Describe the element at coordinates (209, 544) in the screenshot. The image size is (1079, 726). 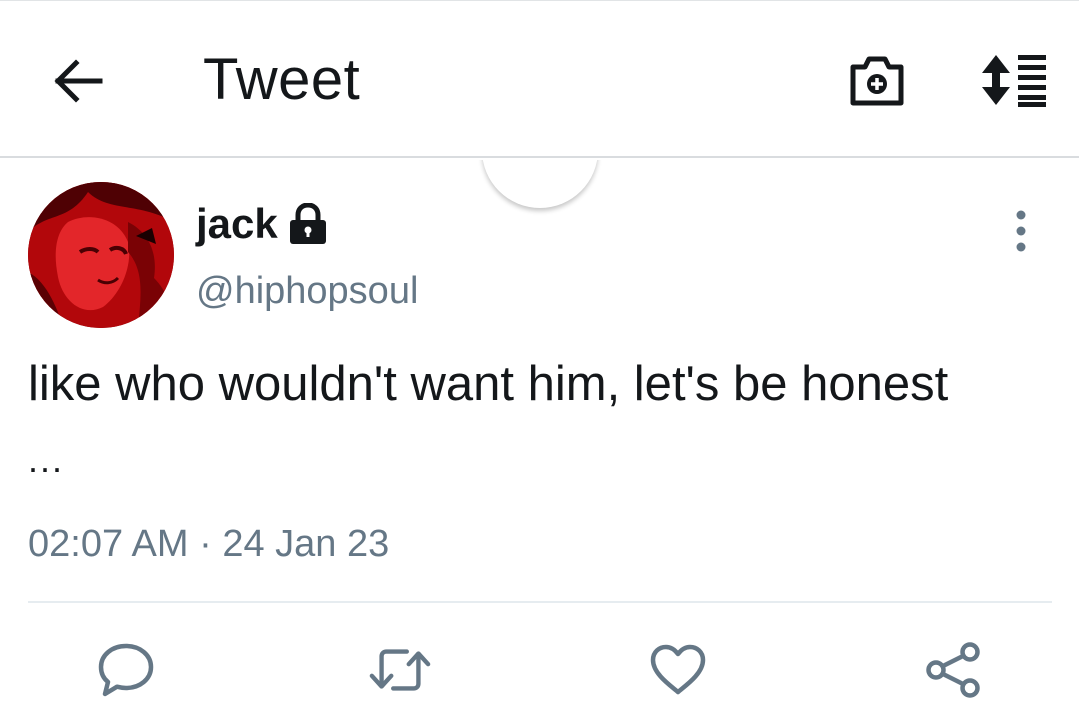
I see `tweet-timestamp: 02:07 AM · 24 Jan 23` at that location.